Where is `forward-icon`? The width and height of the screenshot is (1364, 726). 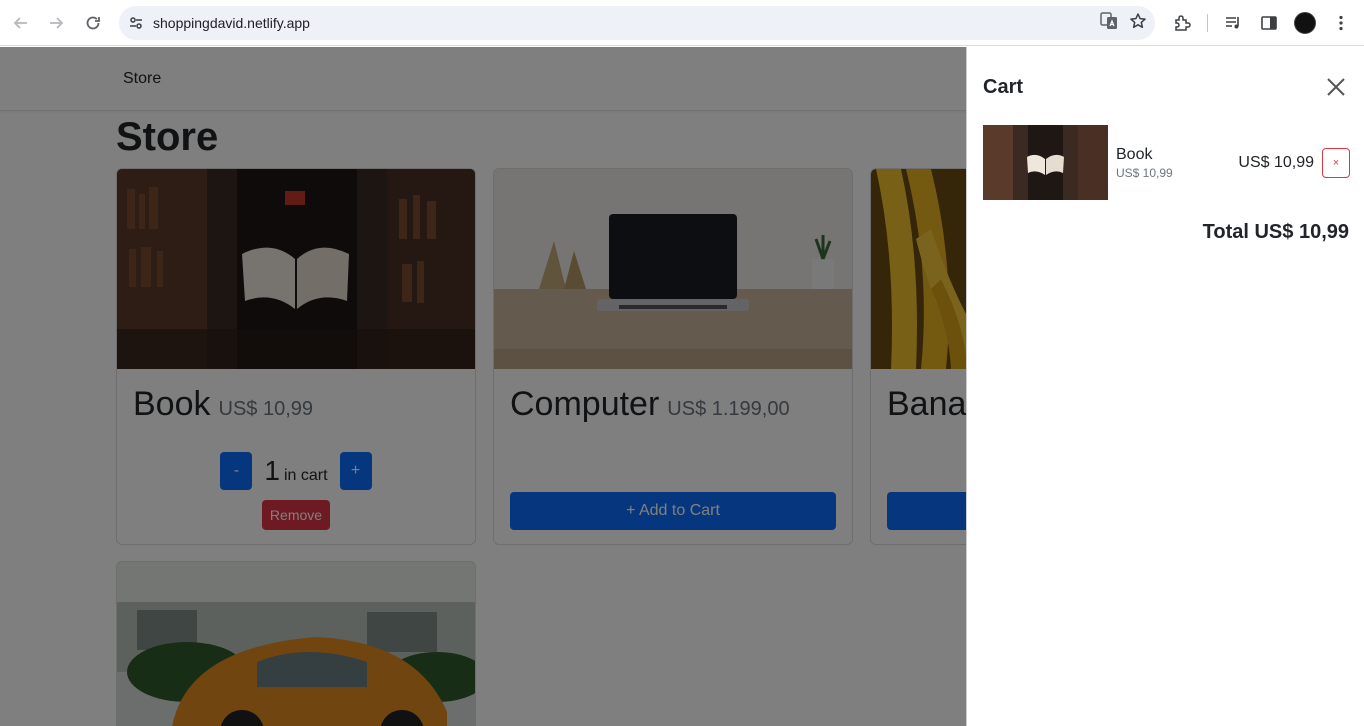 forward-icon is located at coordinates (56, 23).